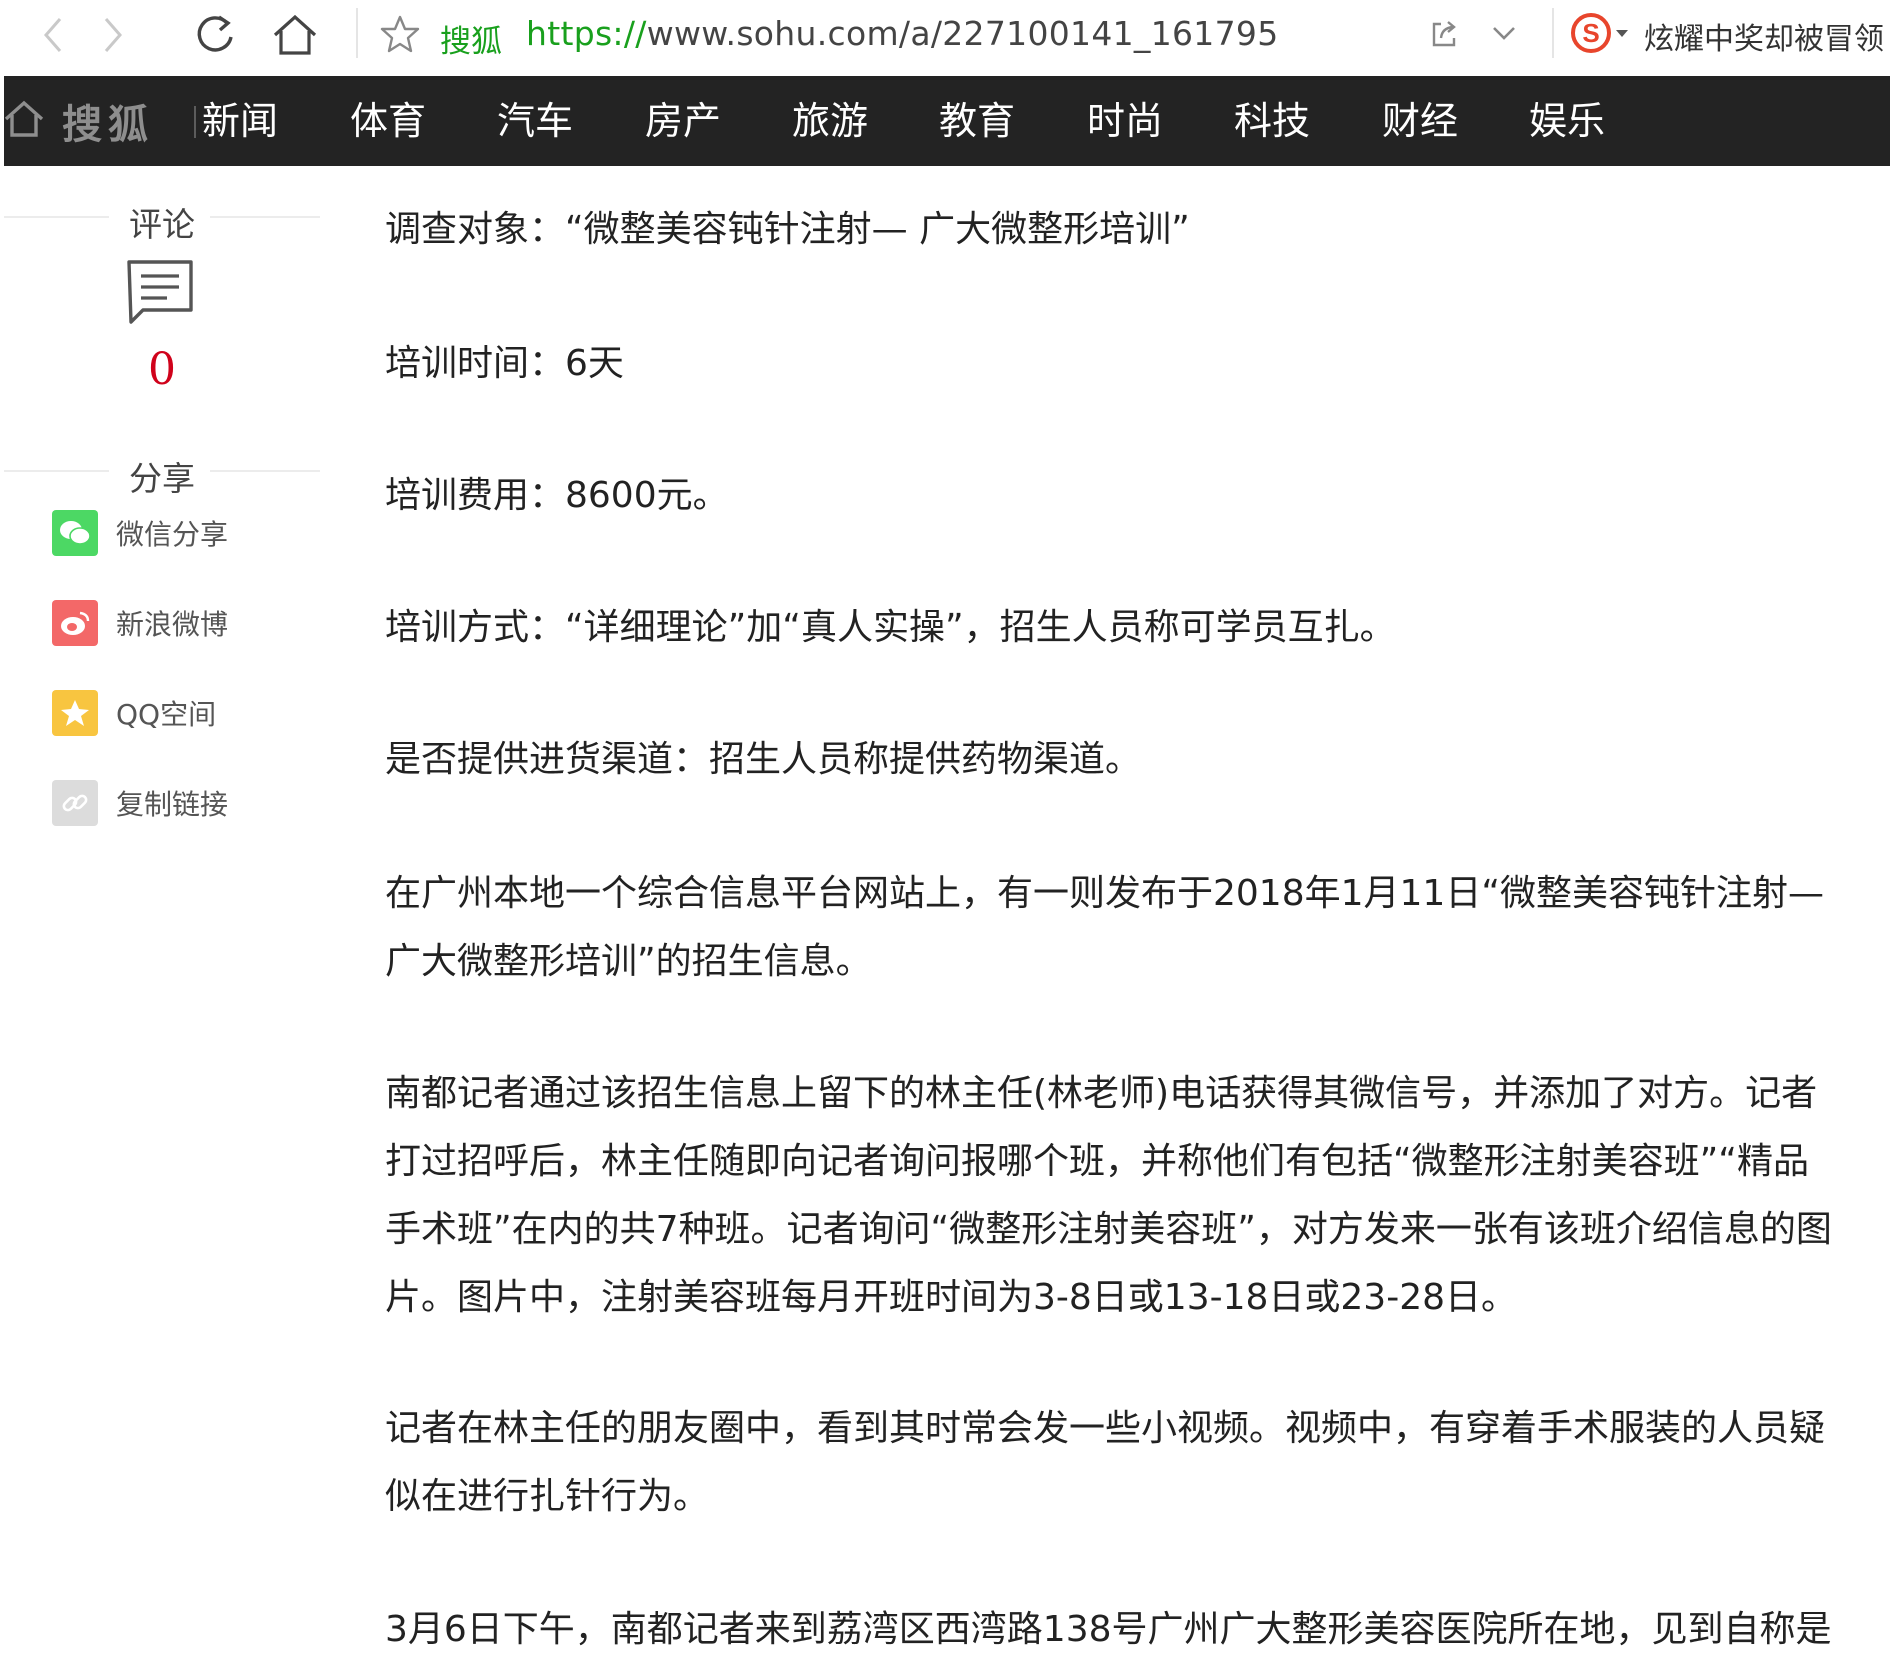  Describe the element at coordinates (75, 623) in the screenshot. I see `weibo-icon` at that location.